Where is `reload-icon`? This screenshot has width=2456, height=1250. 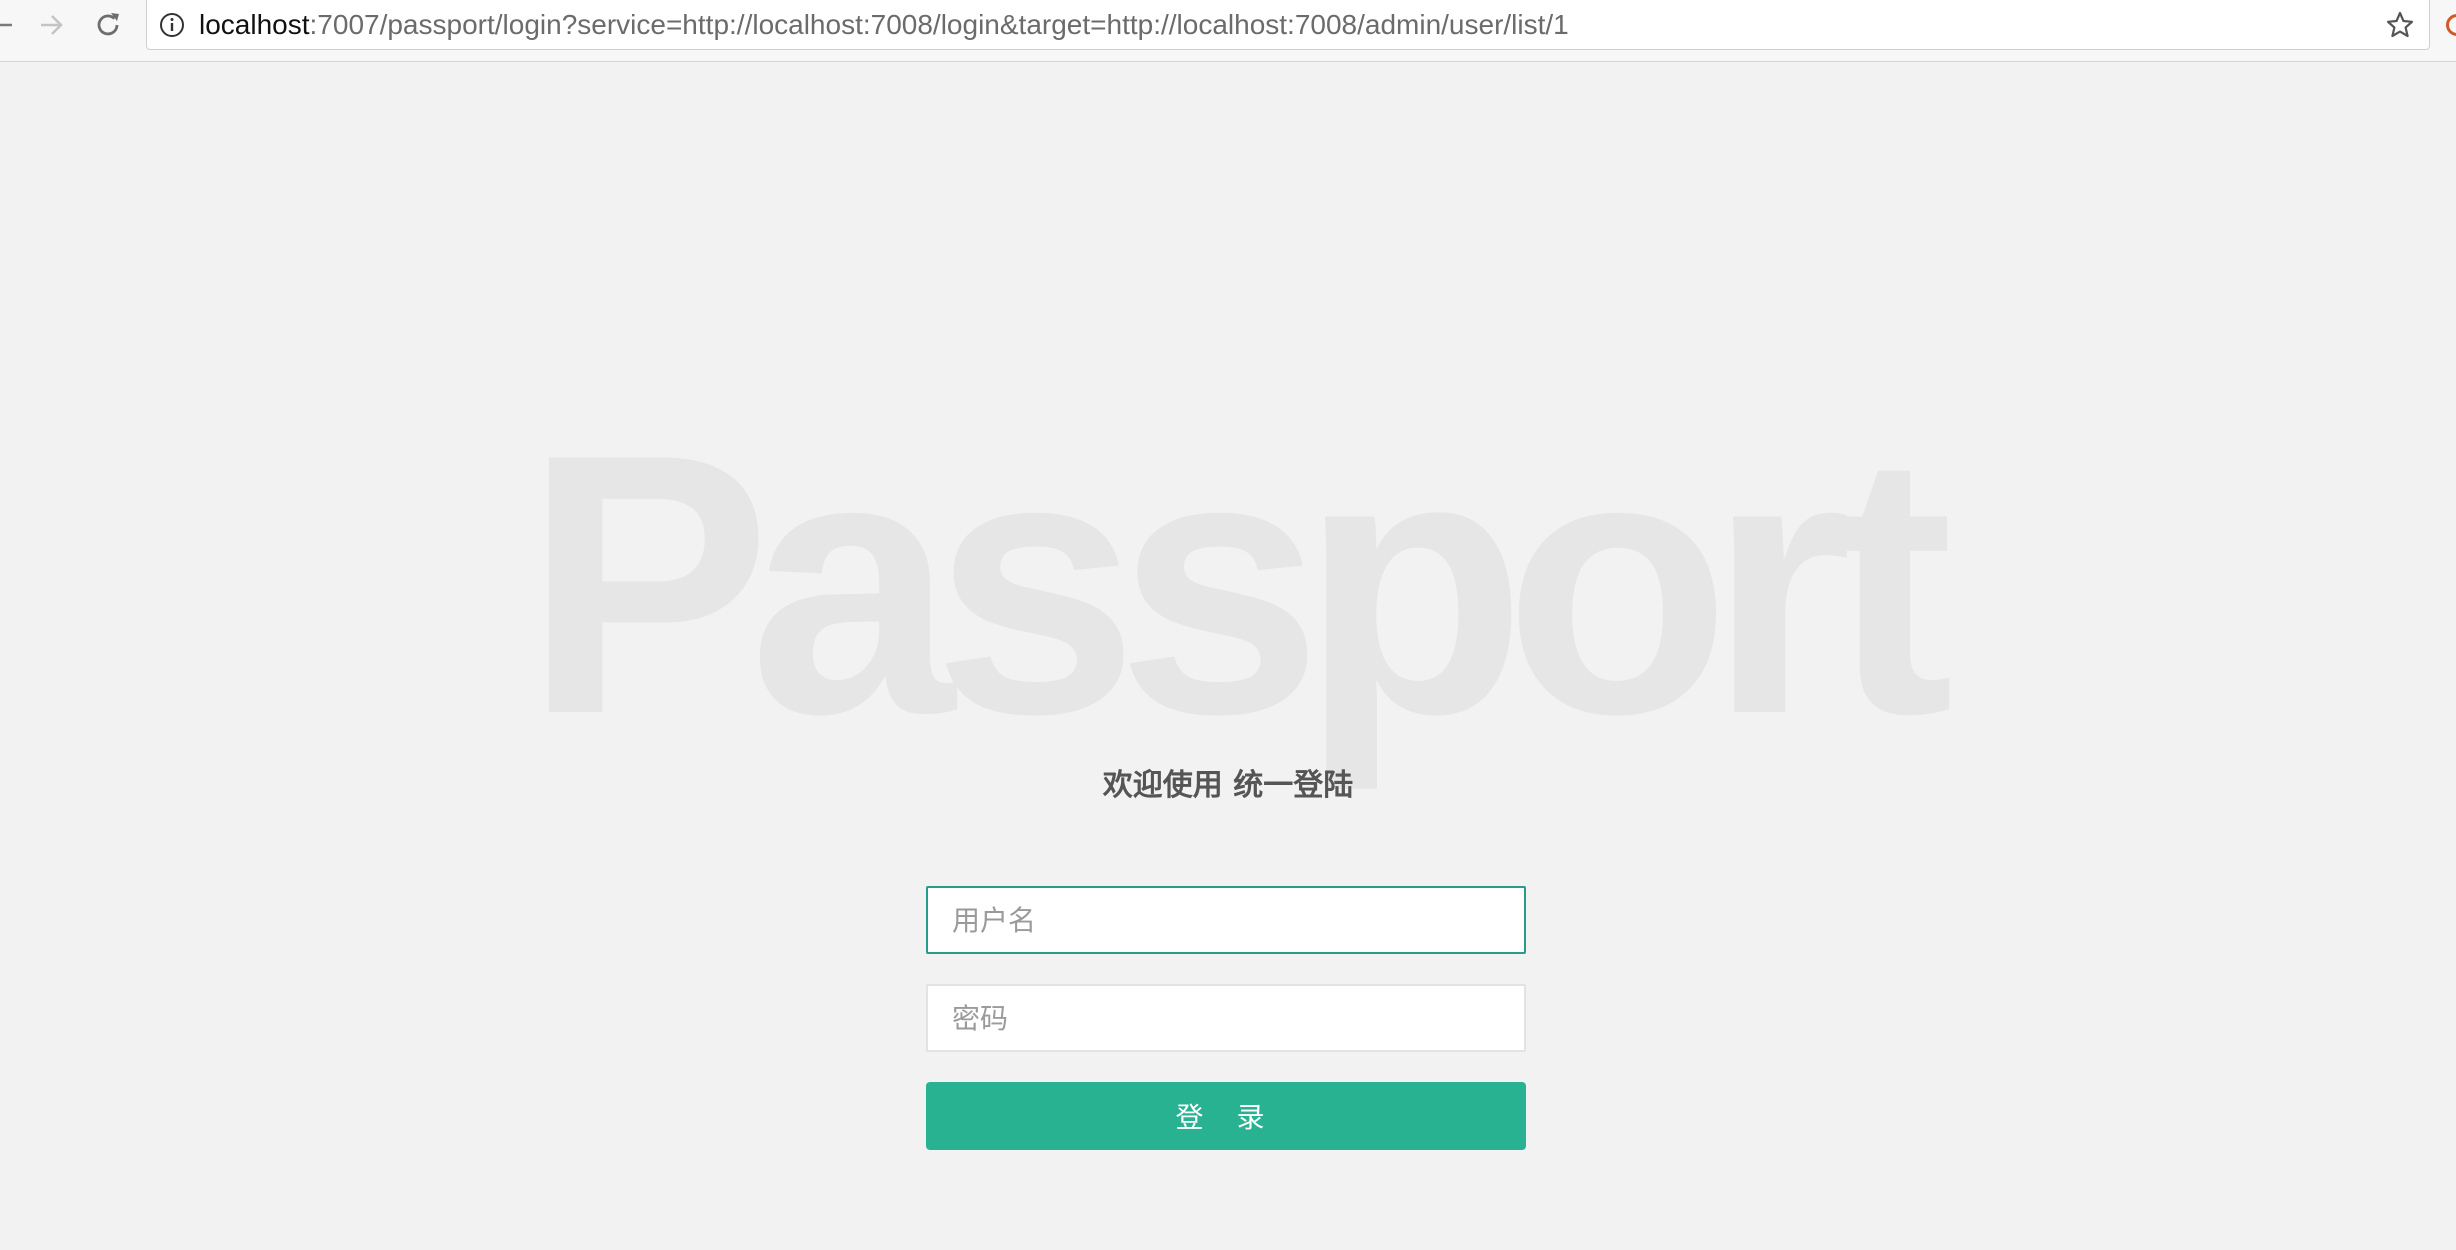
reload-icon is located at coordinates (108, 24).